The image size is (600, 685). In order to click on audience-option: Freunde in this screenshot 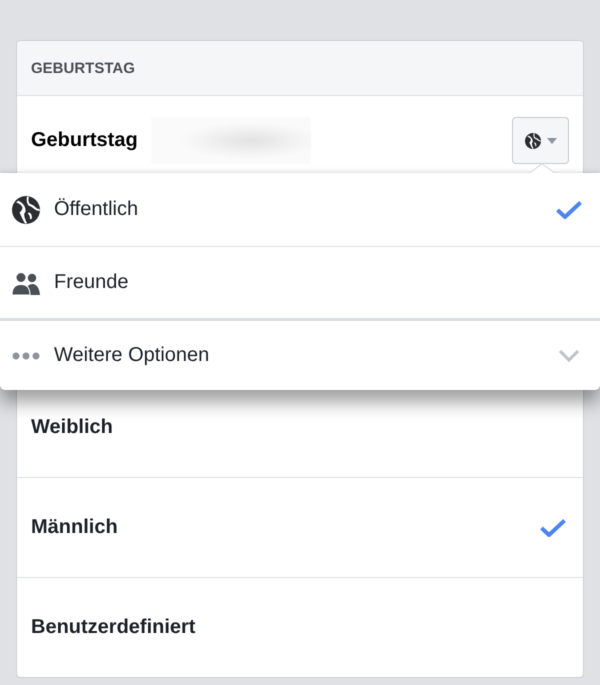, I will do `click(300, 282)`.